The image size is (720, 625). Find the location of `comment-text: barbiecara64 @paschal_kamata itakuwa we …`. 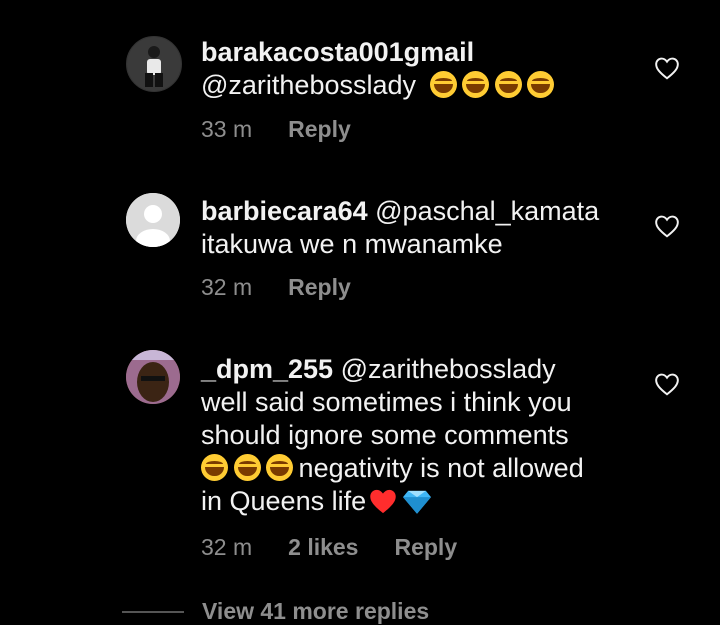

comment-text: barbiecara64 @paschal_kamata itakuwa we … is located at coordinates (420, 228).